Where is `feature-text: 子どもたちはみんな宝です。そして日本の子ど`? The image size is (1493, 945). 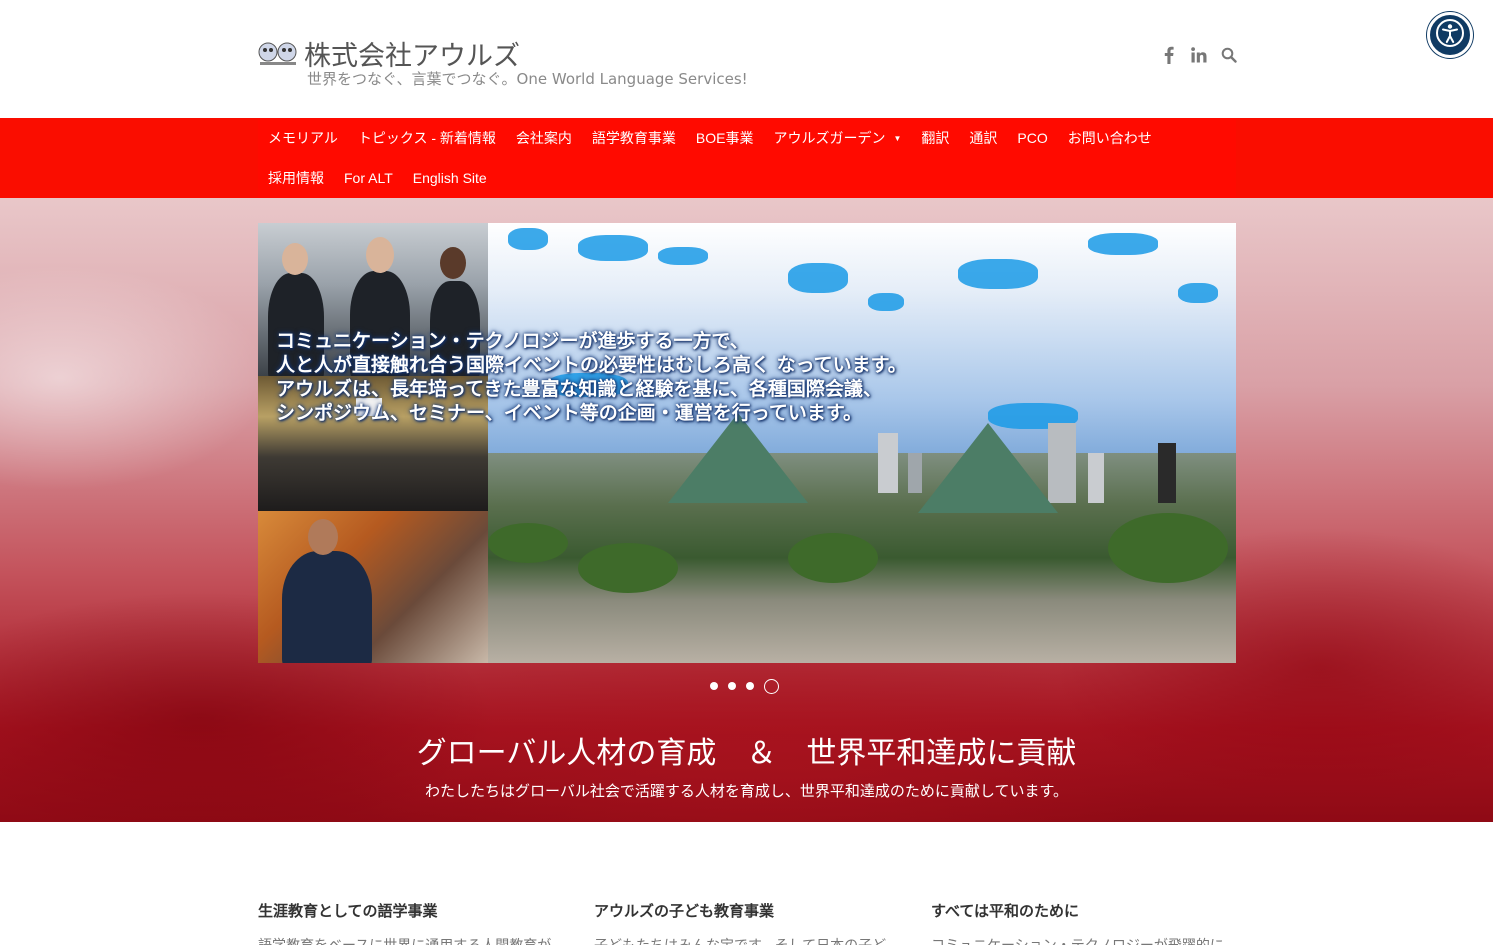
feature-text: 子どもたちはみんな宝です。そして日本の子ど is located at coordinates (744, 940).